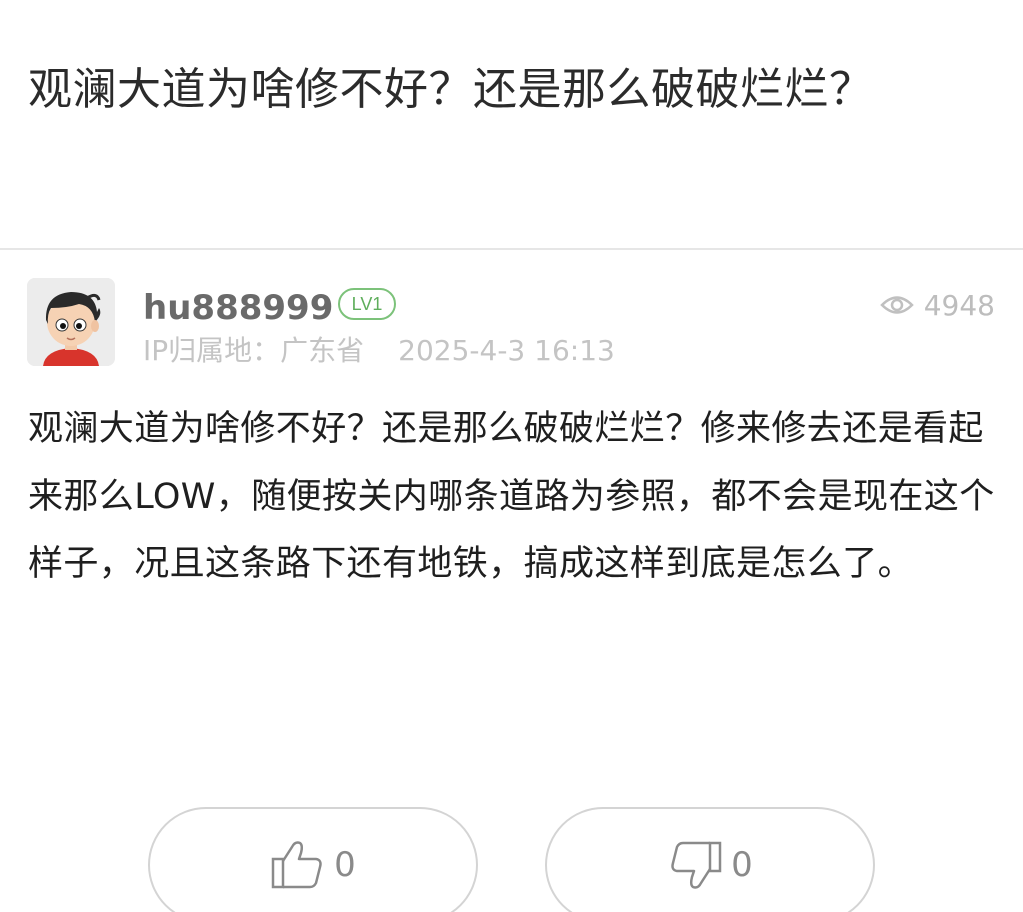 Image resolution: width=1023 pixels, height=912 pixels. I want to click on thumbs-up-icon, so click(298, 865).